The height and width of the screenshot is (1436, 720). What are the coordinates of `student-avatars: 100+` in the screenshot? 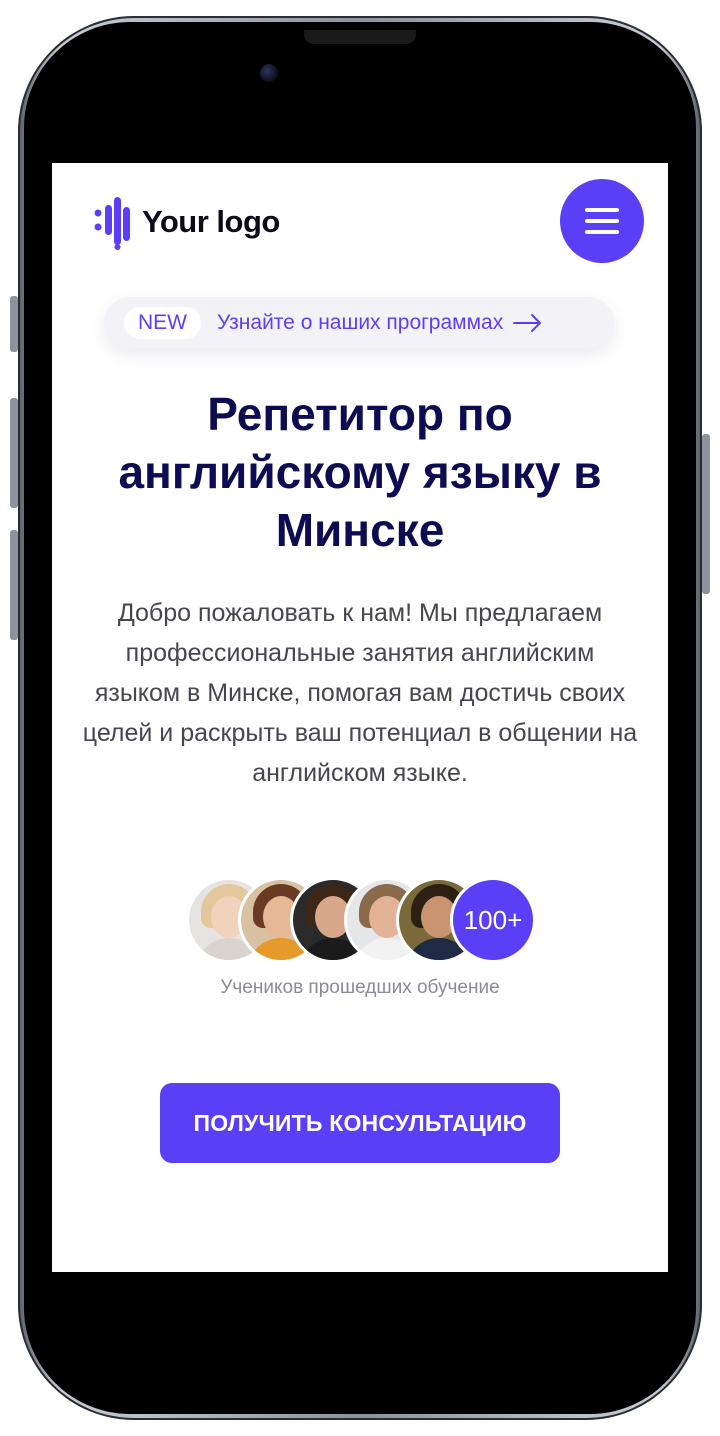 It's located at (361, 920).